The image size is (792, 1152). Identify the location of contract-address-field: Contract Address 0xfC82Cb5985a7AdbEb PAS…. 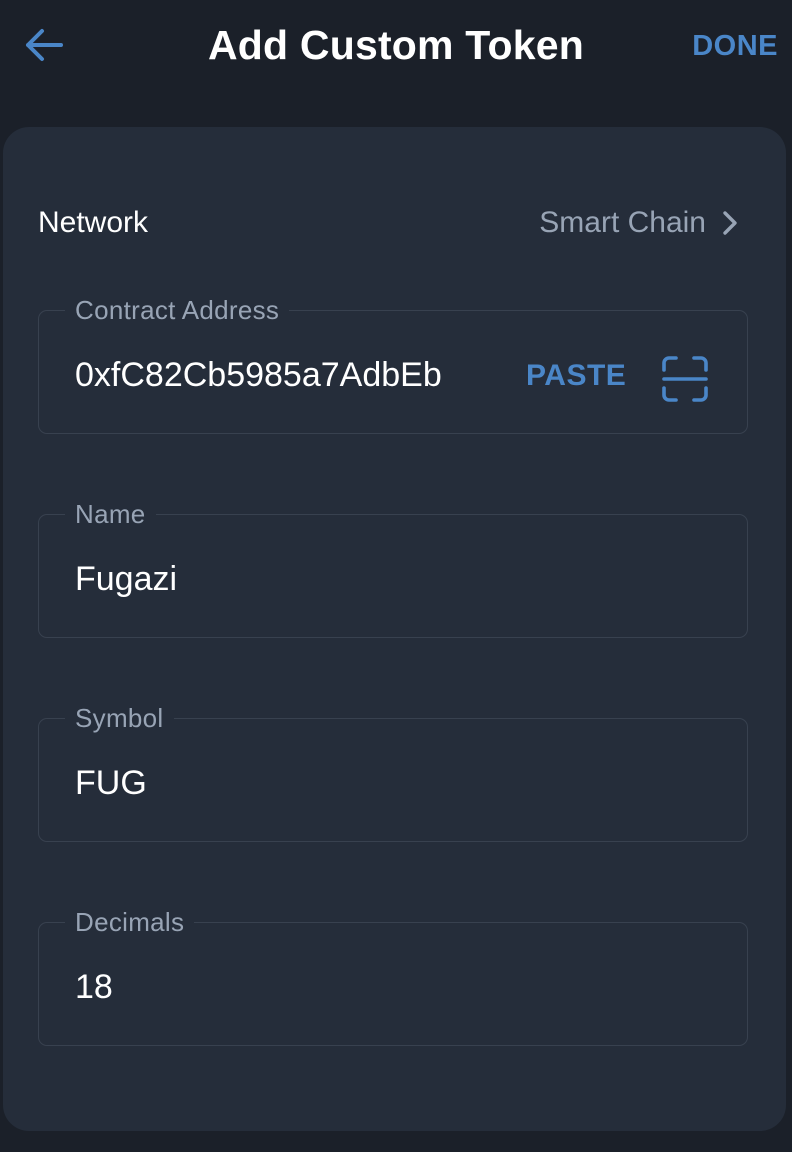
(393, 364).